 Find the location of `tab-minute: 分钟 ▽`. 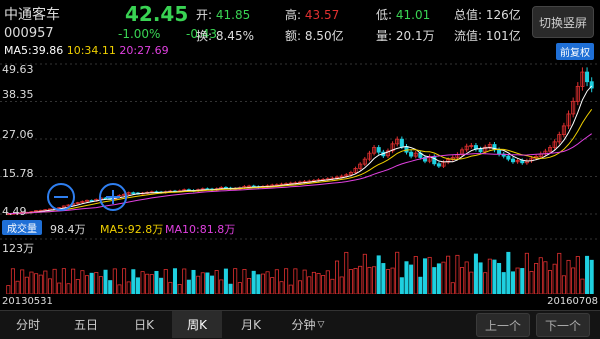

tab-minute: 分钟 ▽ is located at coordinates (308, 324).